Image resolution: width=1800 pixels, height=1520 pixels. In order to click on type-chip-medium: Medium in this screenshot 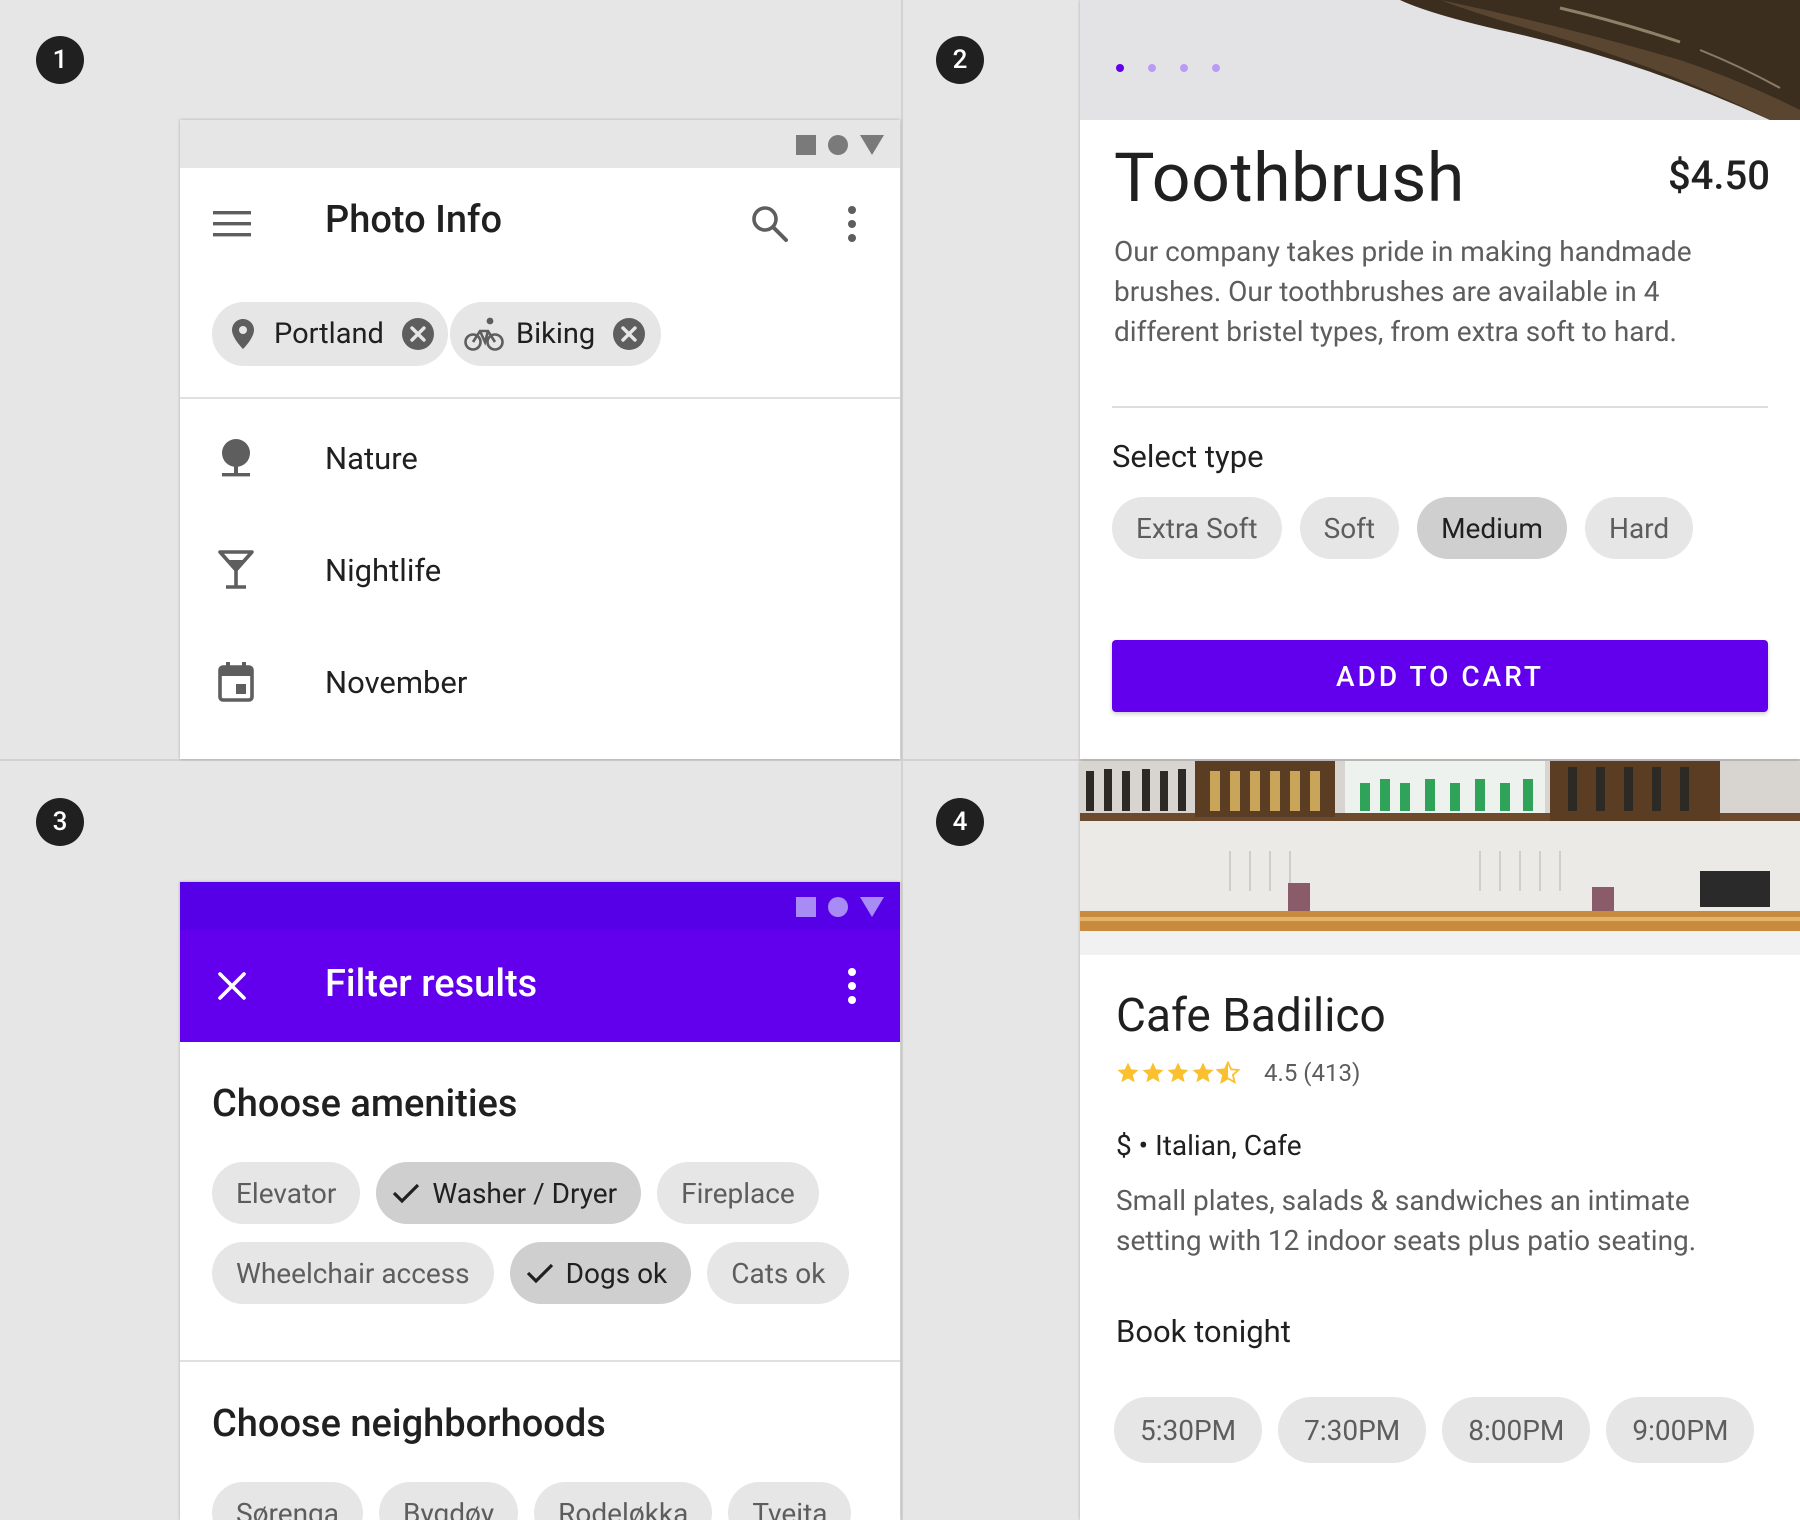, I will do `click(1492, 528)`.